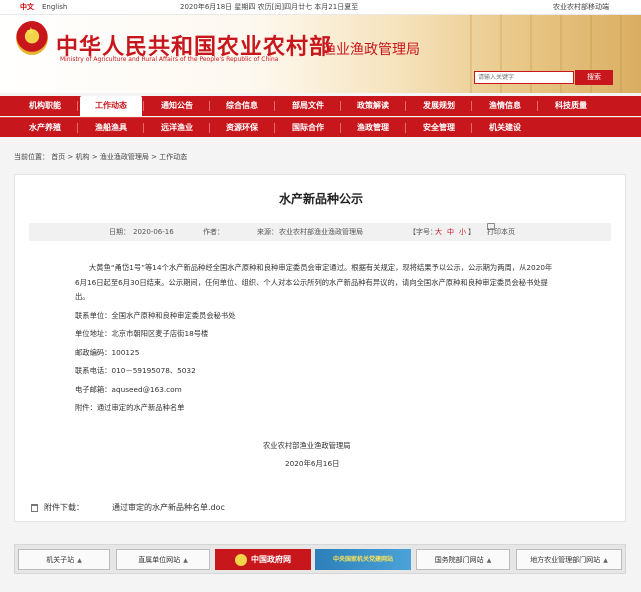 The width and height of the screenshot is (641, 592). Describe the element at coordinates (439, 128) in the screenshot. I see `nav-item: 安全管理` at that location.